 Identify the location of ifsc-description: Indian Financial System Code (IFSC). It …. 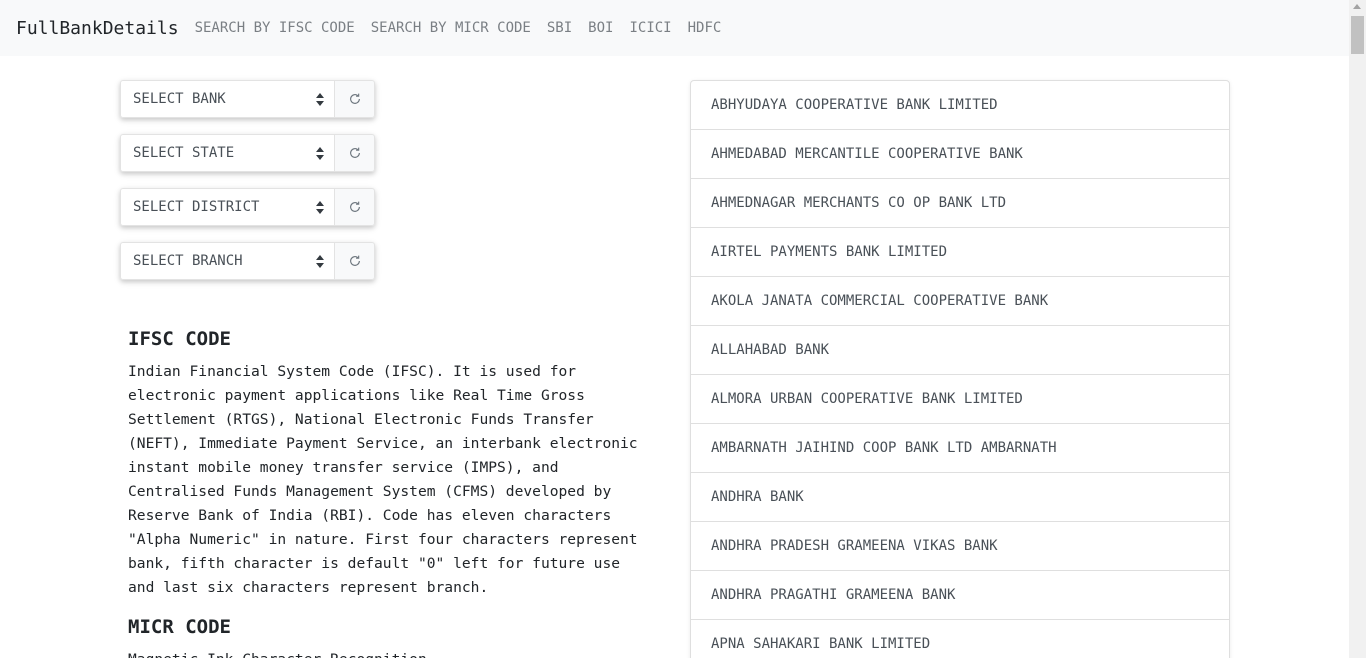
(383, 479).